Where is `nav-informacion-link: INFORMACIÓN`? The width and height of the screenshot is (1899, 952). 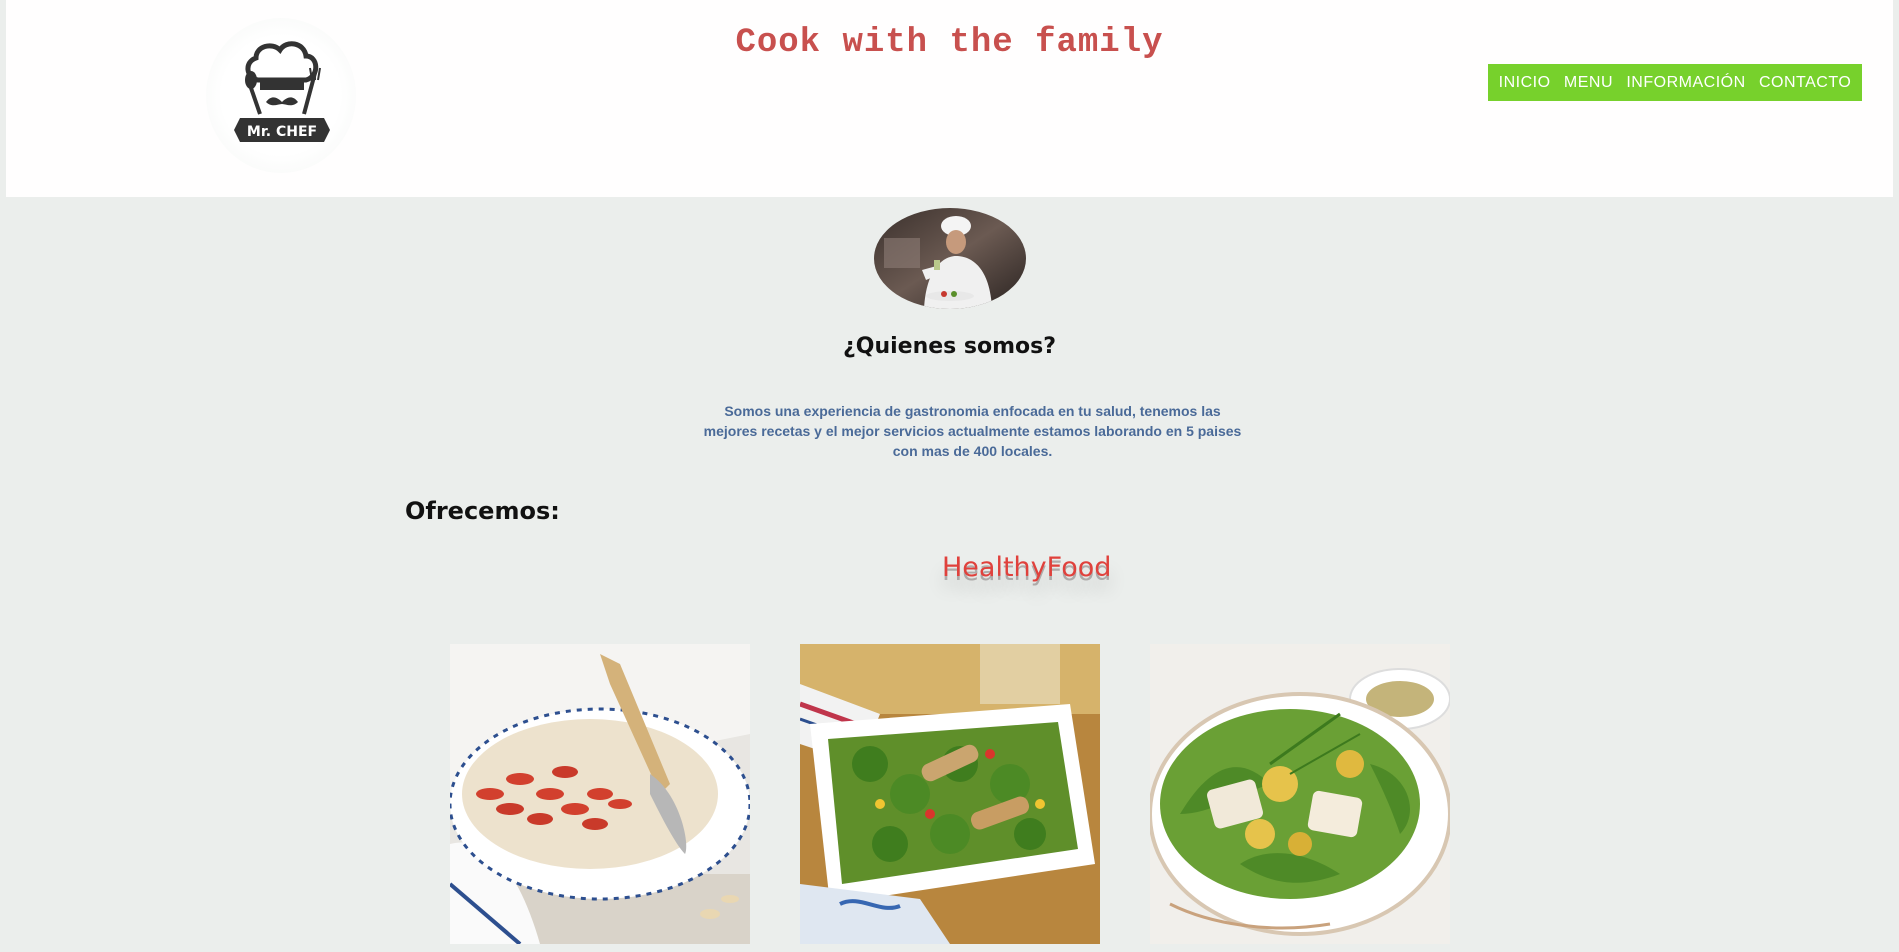 nav-informacion-link: INFORMACIÓN is located at coordinates (1685, 83).